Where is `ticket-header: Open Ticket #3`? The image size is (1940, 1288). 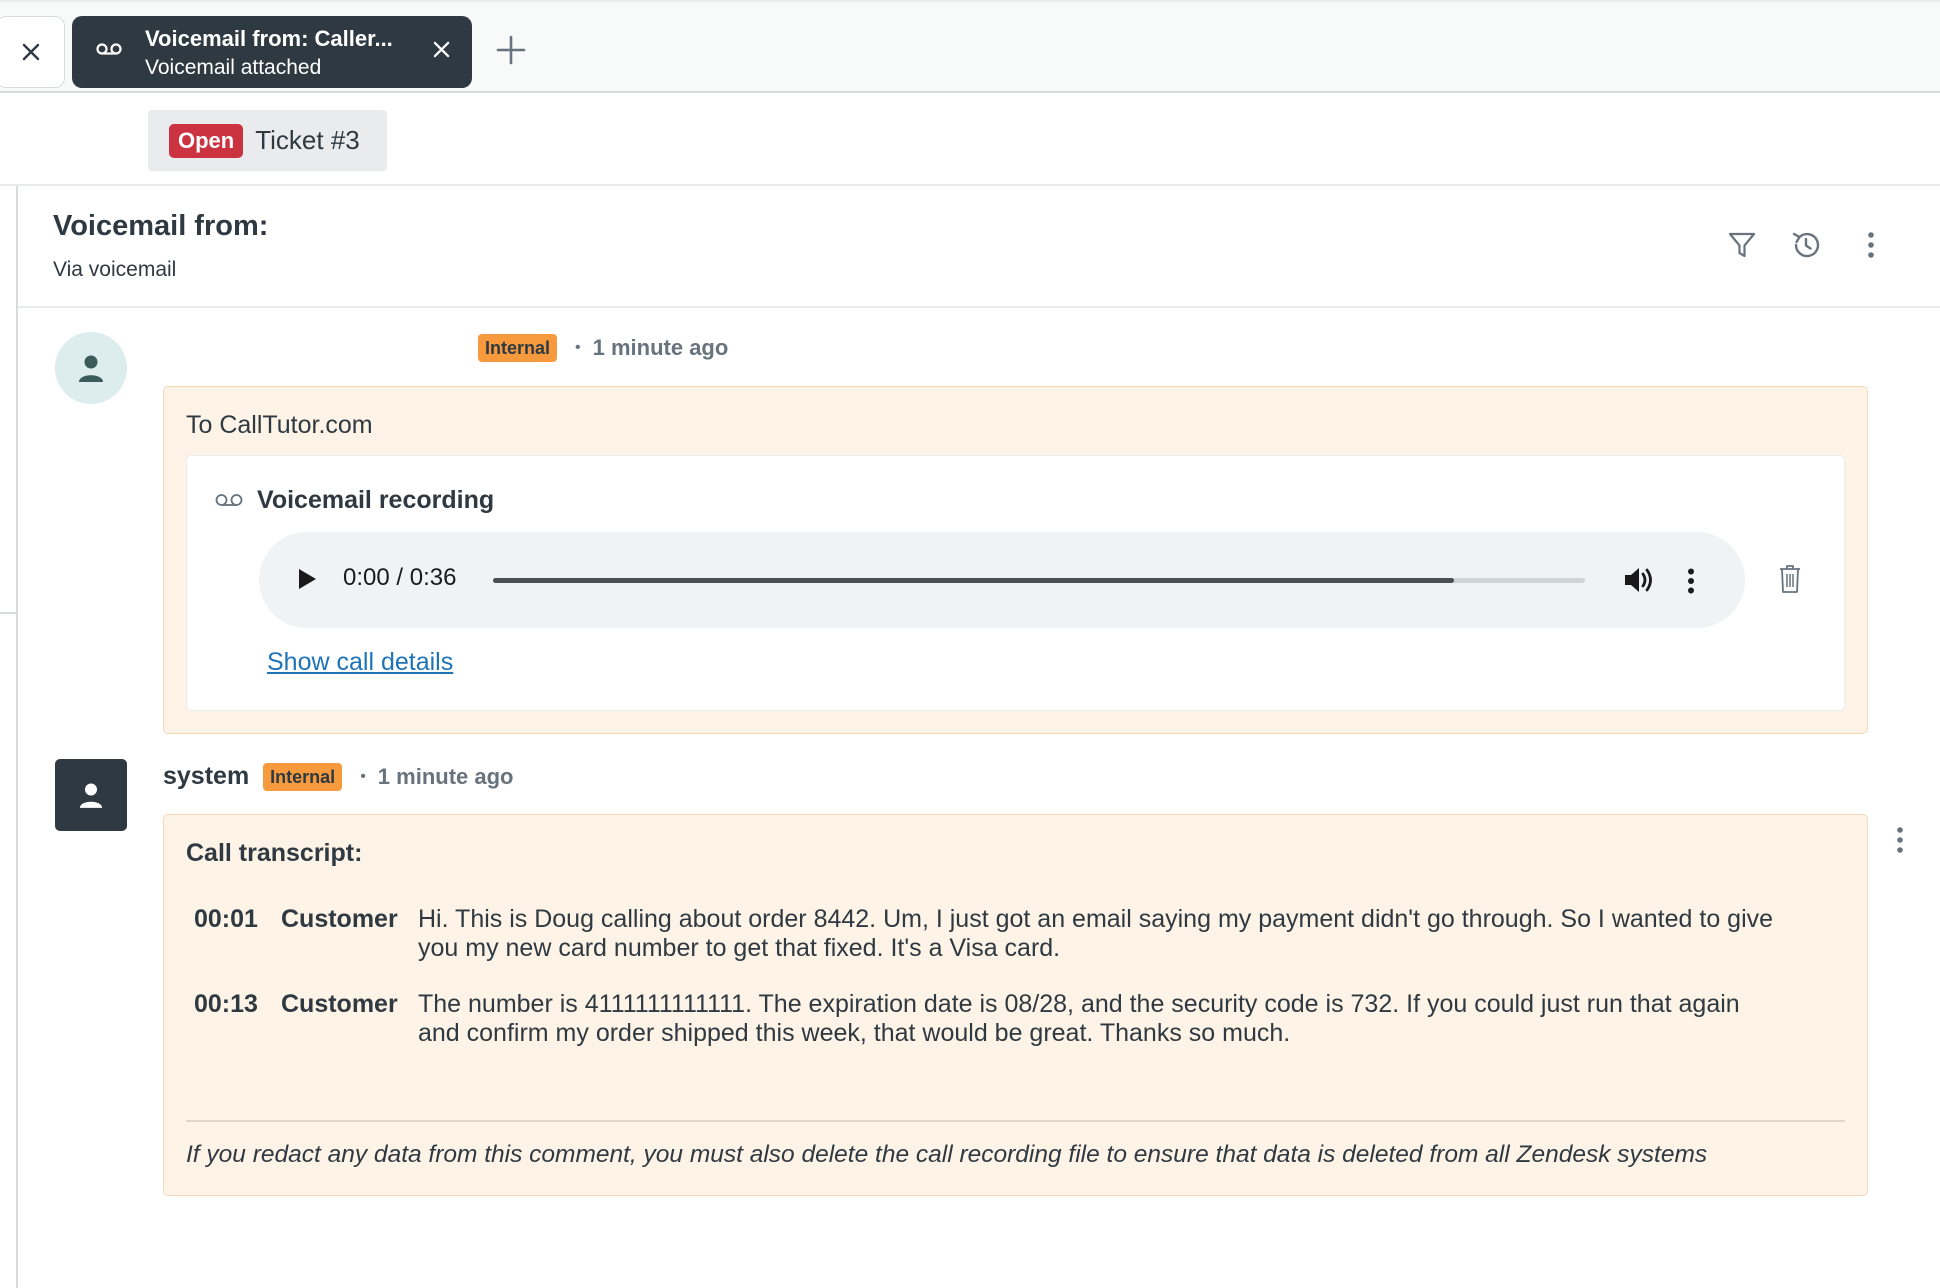
ticket-header: Open Ticket #3 is located at coordinates (970, 139).